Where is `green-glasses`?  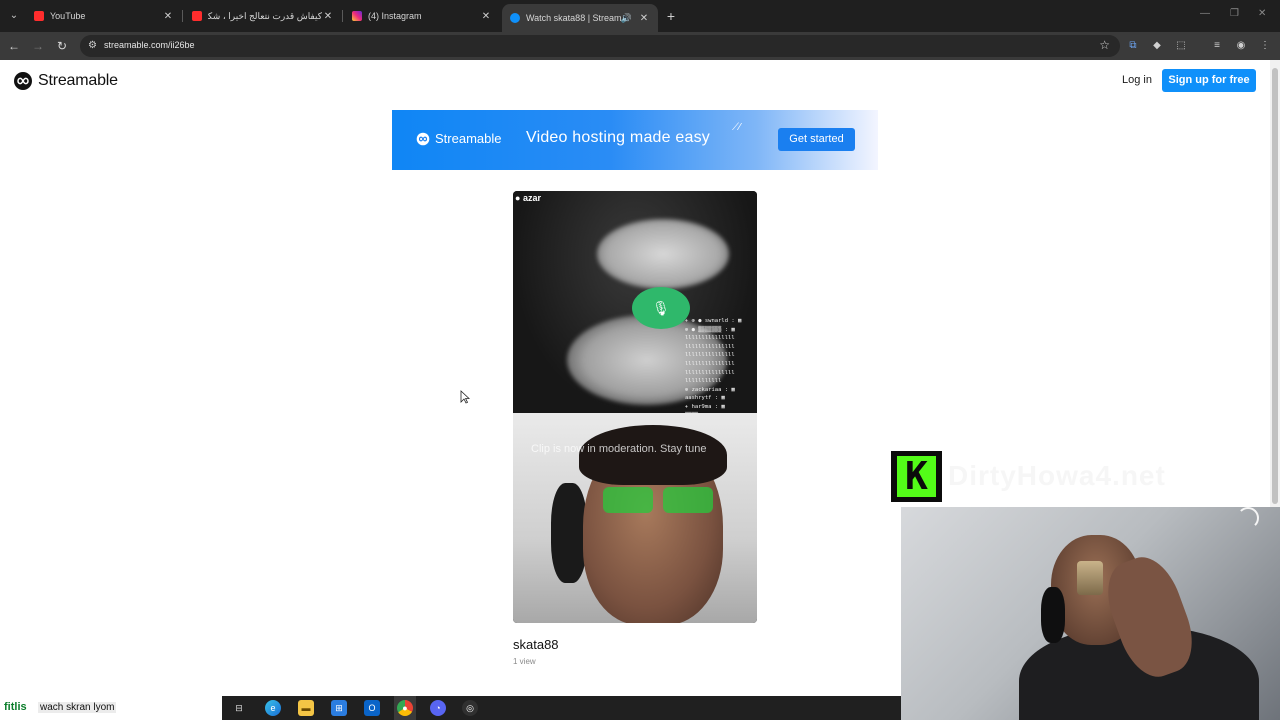
green-glasses is located at coordinates (661, 502).